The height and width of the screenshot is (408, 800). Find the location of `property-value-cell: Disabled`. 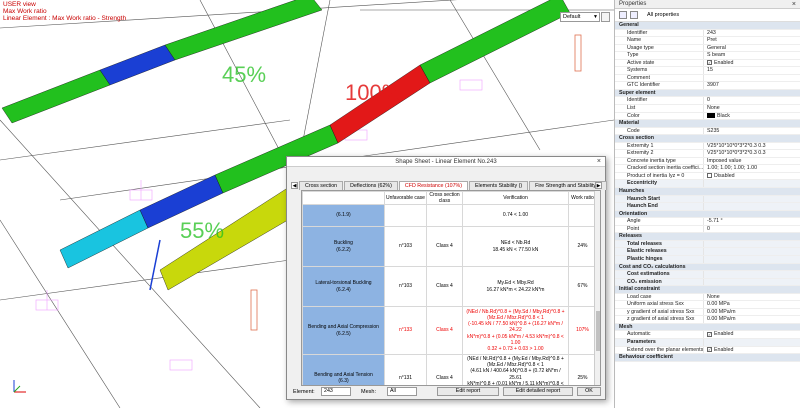

property-value-cell: Disabled is located at coordinates (751, 176).